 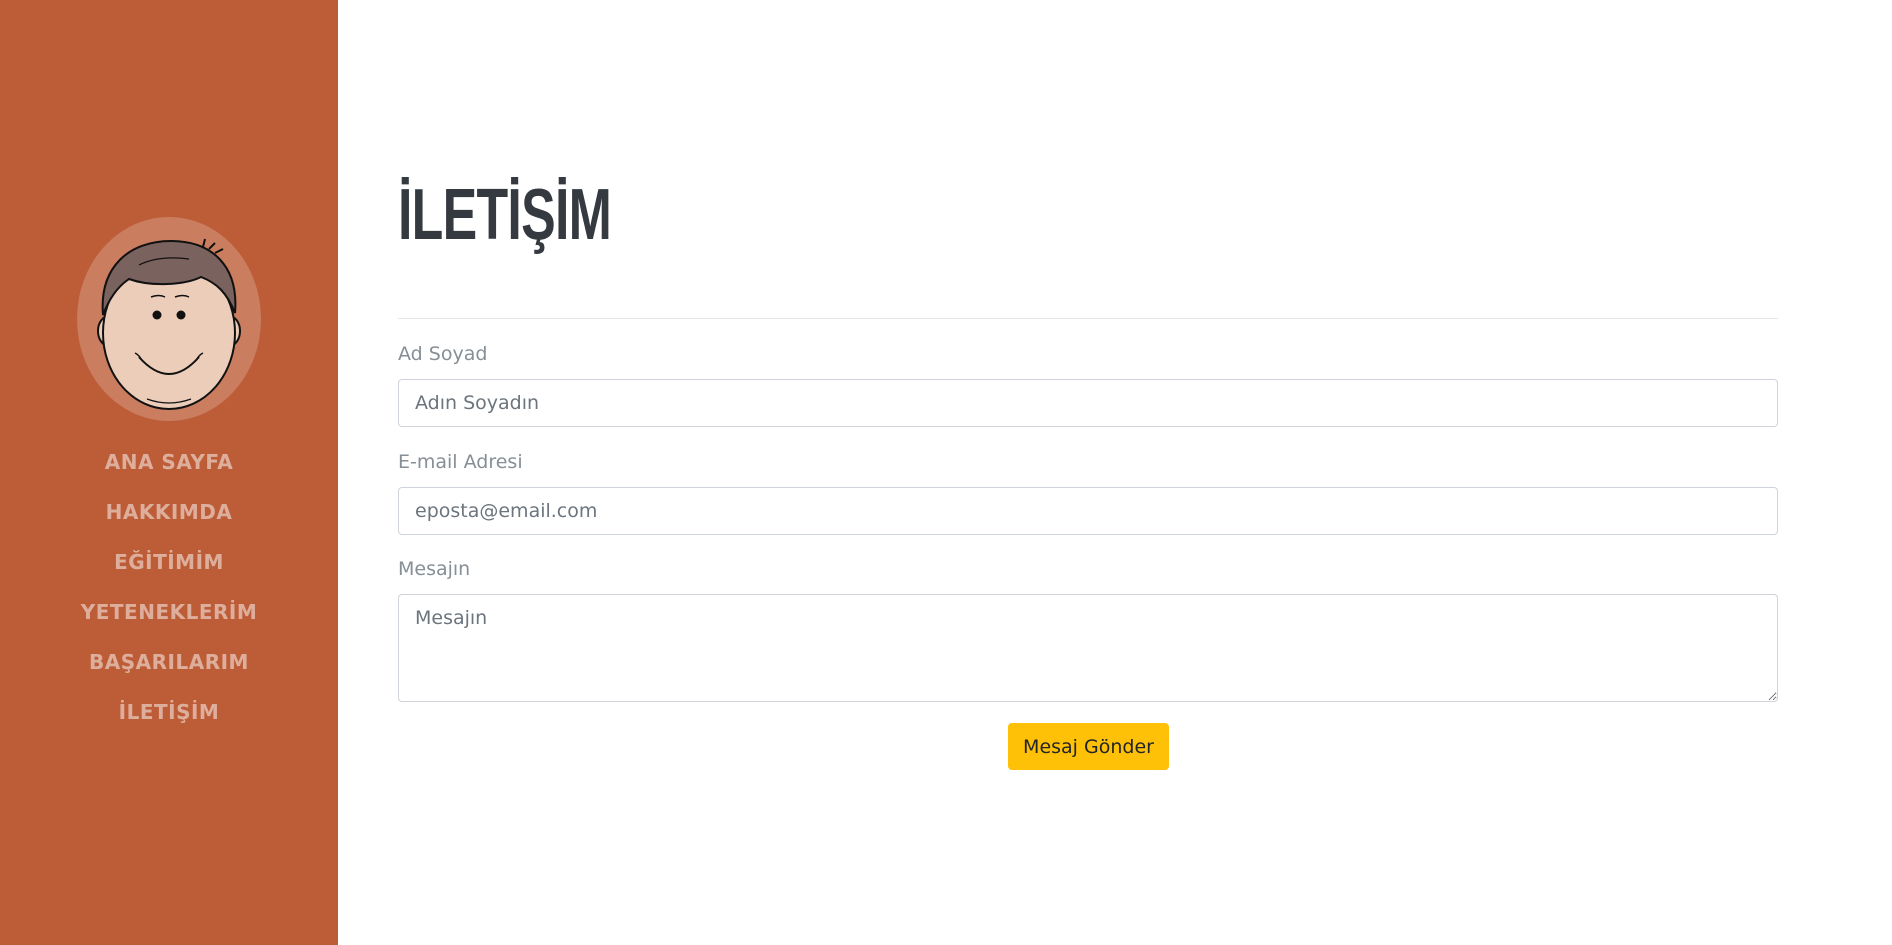 I want to click on avatar, so click(x=169, y=319).